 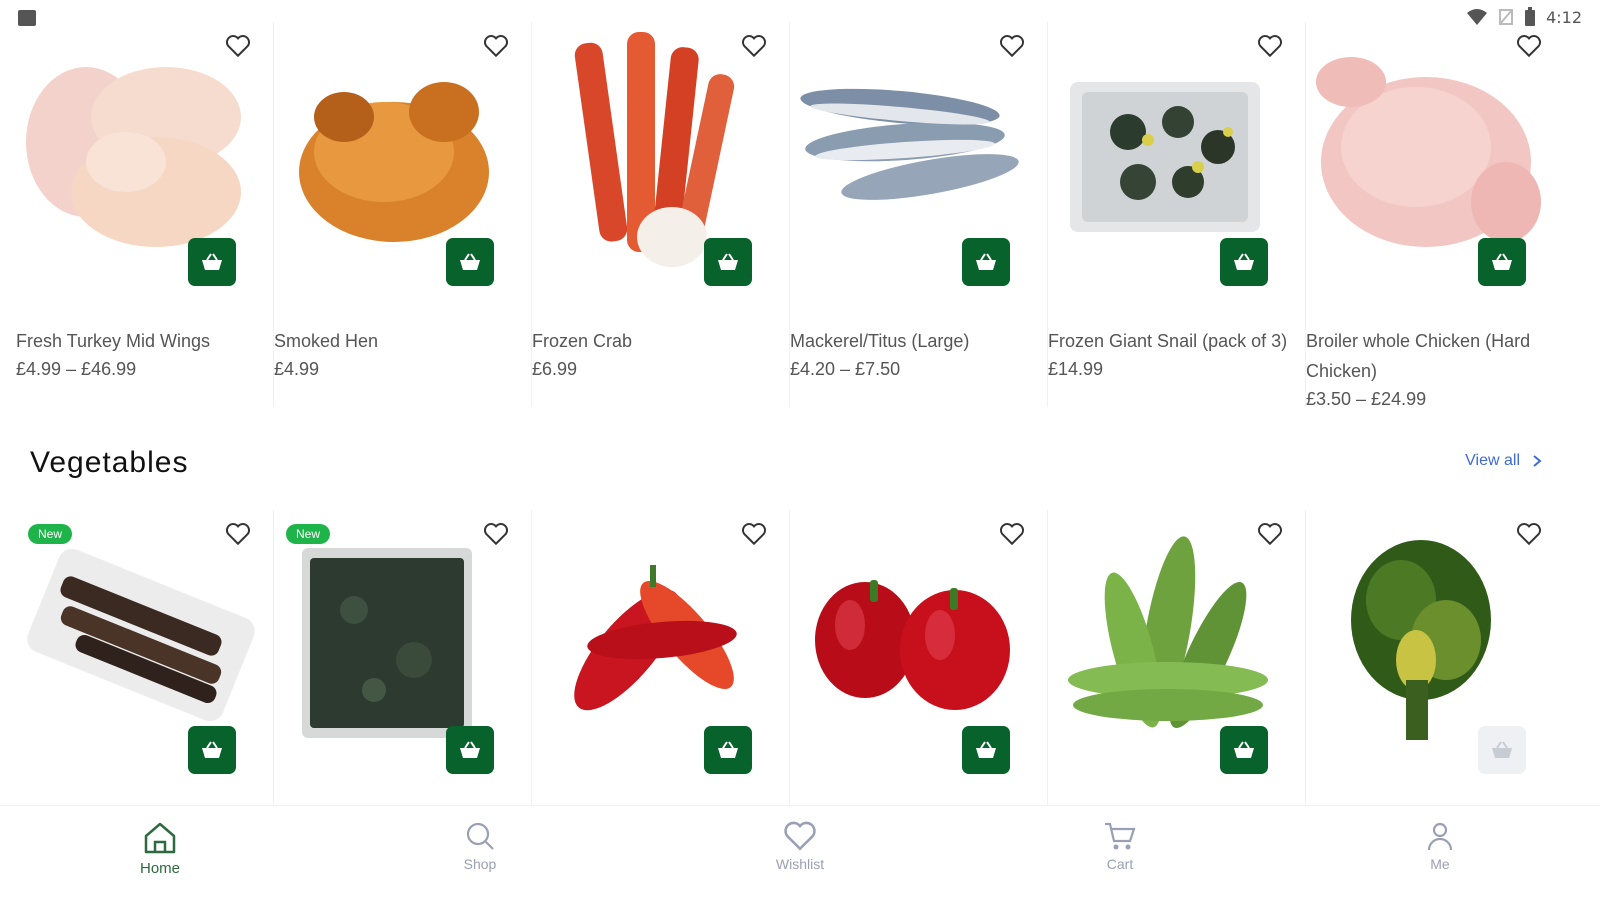 What do you see at coordinates (109, 462) in the screenshot?
I see `vegetables-section-title: Vegetables` at bounding box center [109, 462].